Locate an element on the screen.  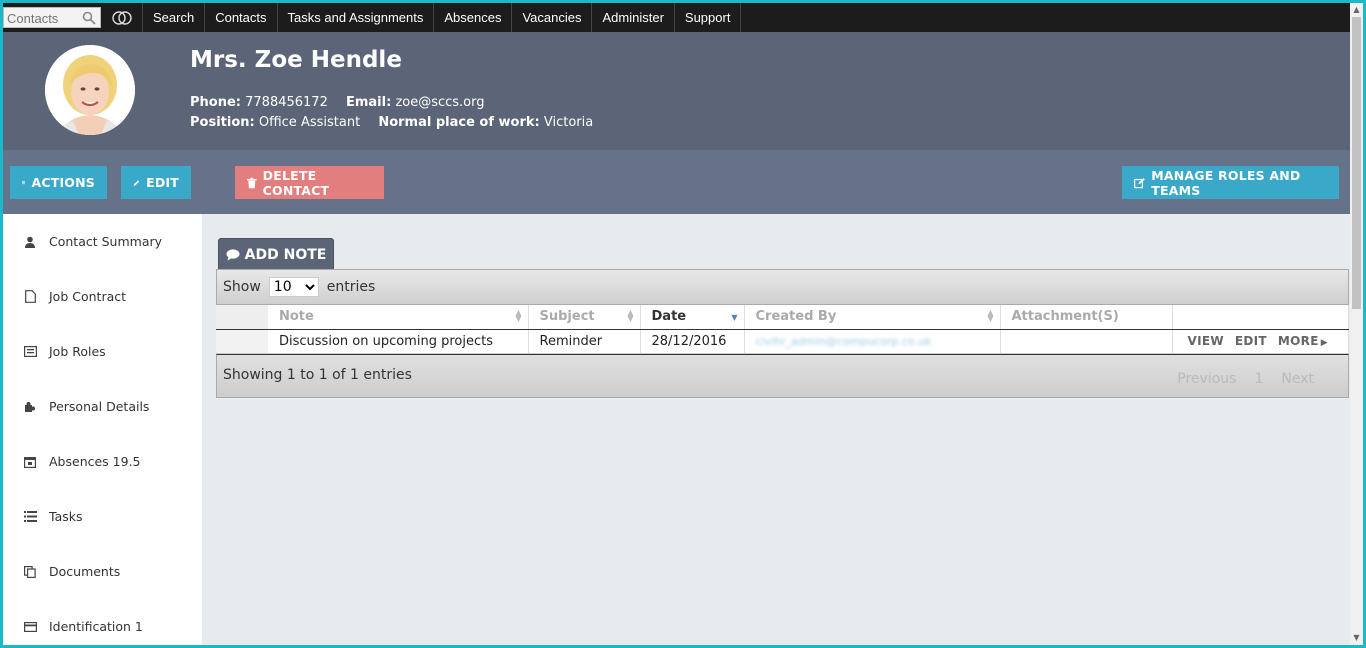
more-dropdown: MORE ▶ is located at coordinates (1303, 341).